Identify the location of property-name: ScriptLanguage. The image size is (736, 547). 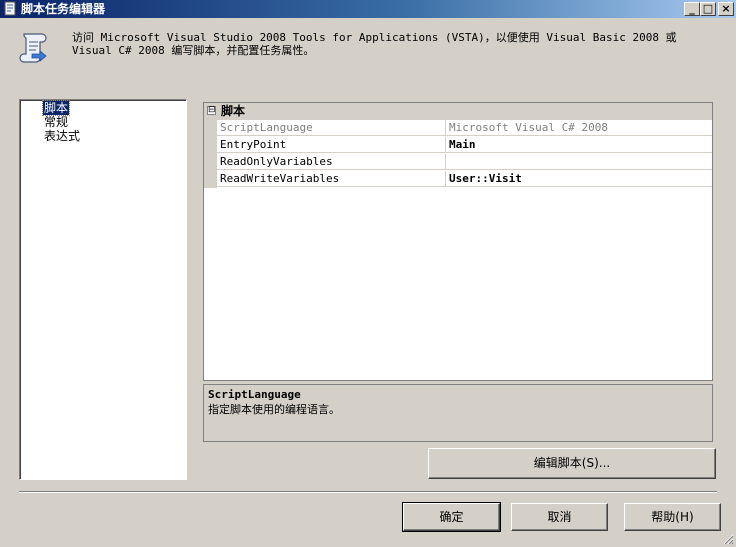
(331, 128).